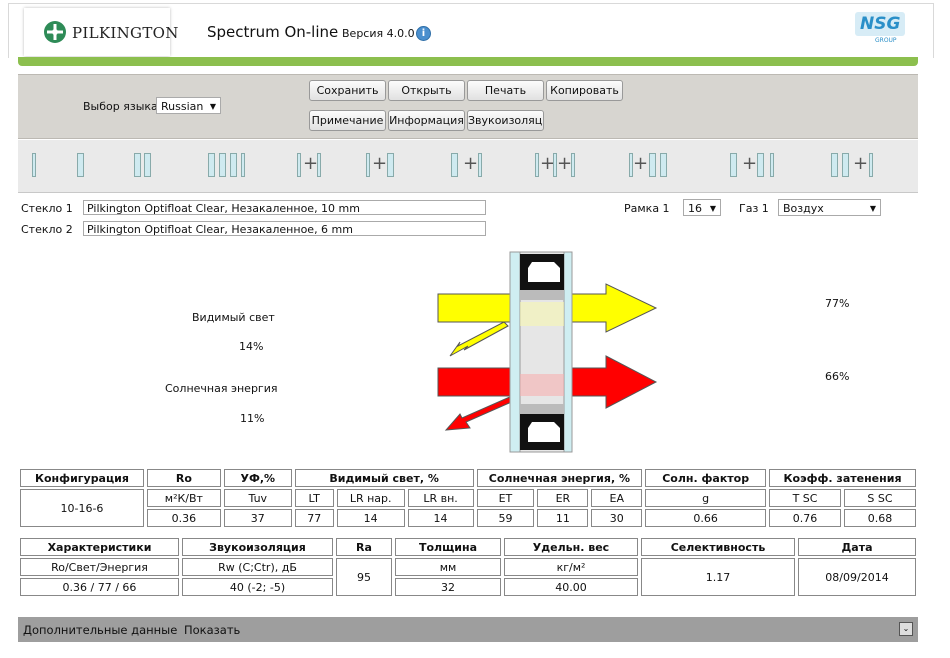  Describe the element at coordinates (837, 303) in the screenshot. I see `visible-light-transmitted: 77%` at that location.